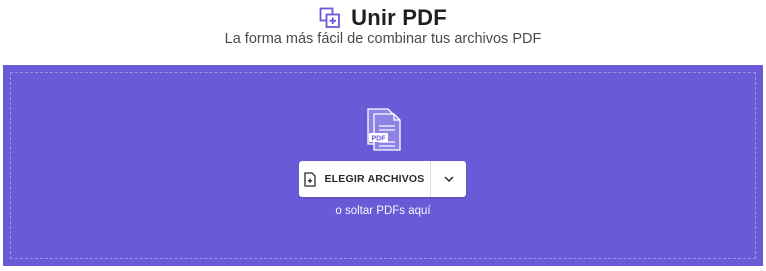  Describe the element at coordinates (374, 179) in the screenshot. I see `choose-files-label: ELEGIR ARCHIVOS` at that location.